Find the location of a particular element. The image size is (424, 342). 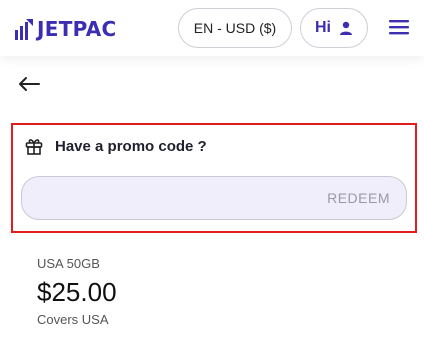

bar-chart-logo-icon is located at coordinates (24, 29).